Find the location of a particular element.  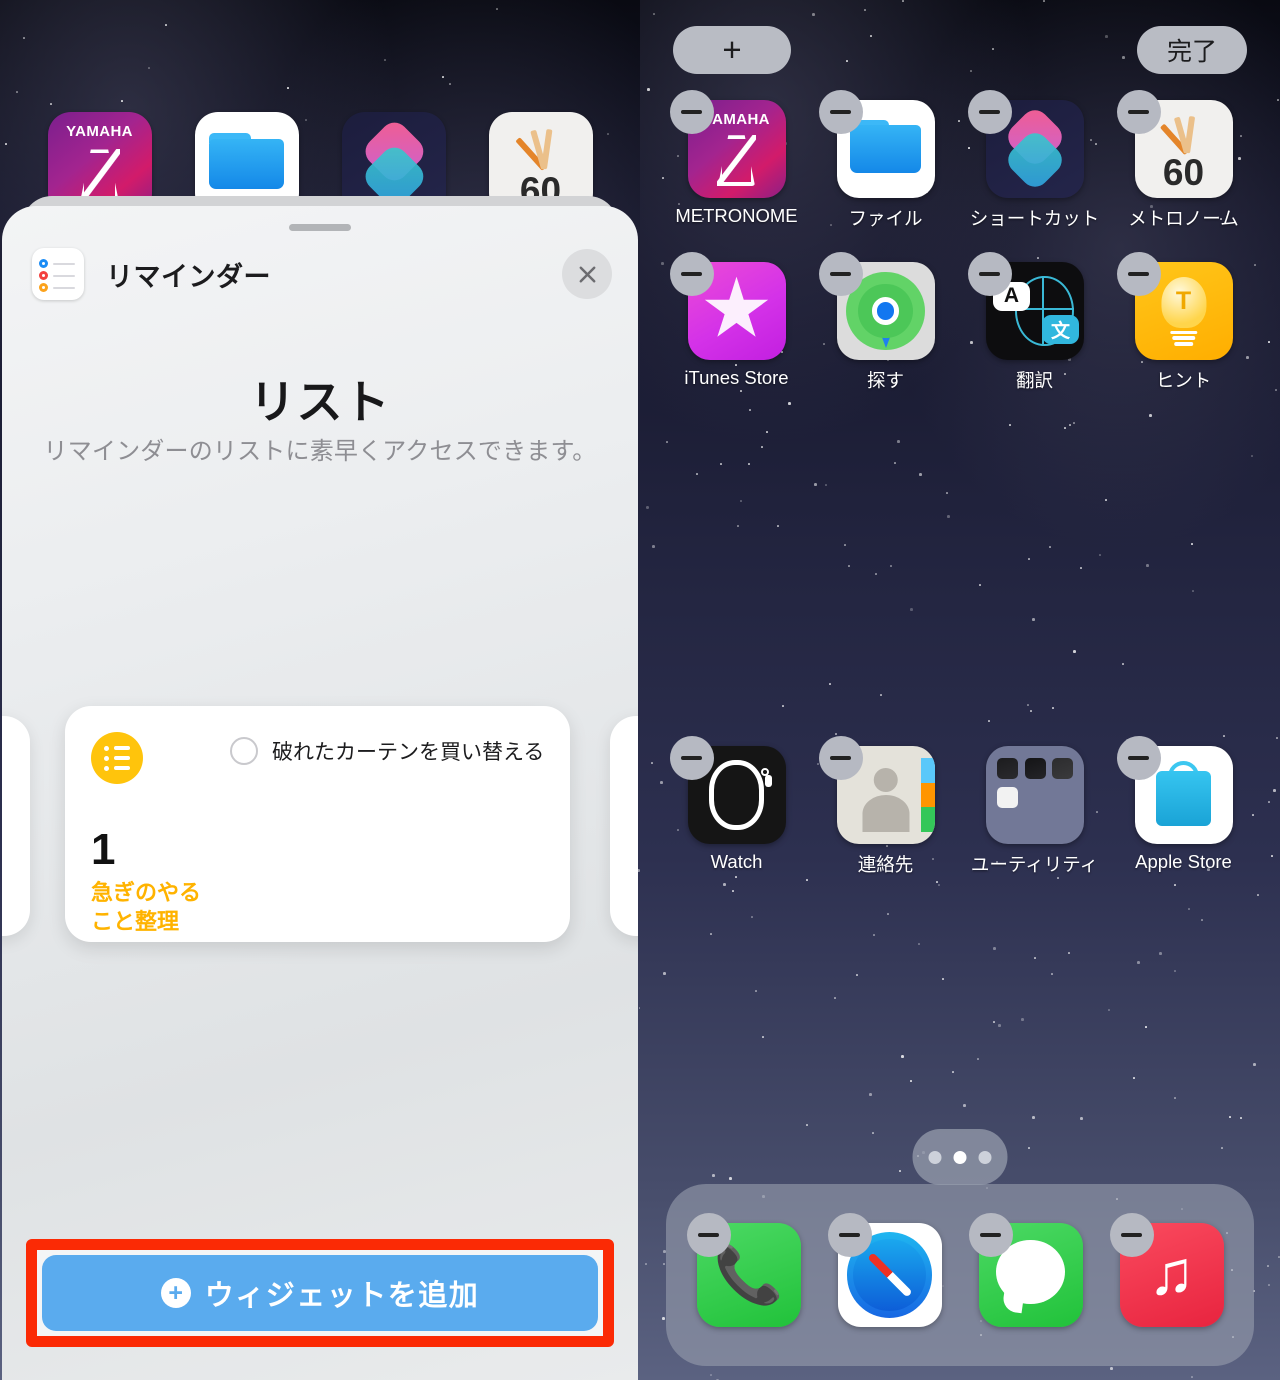

reminders-dot-blue is located at coordinates (43, 263).